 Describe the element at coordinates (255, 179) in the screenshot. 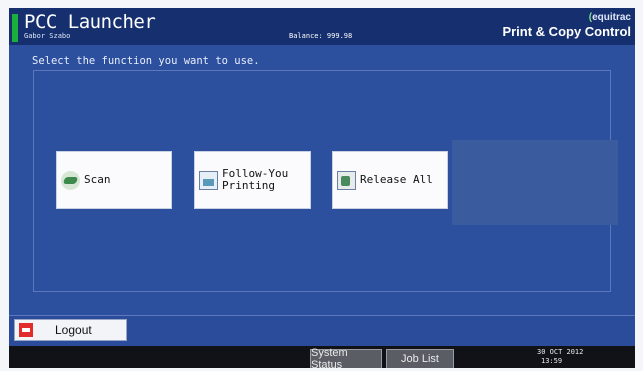

I see `follow-you-printing-label: Follow-You Printing` at that location.